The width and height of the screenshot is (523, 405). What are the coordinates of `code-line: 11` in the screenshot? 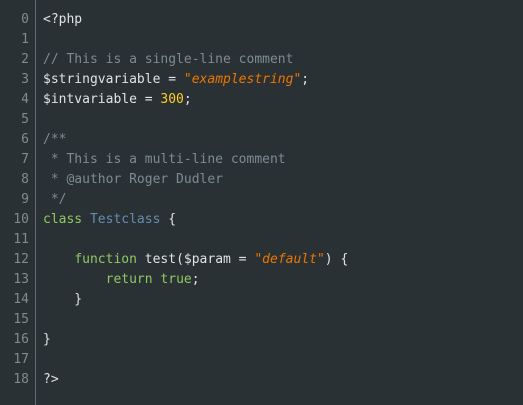 It's located at (261, 240).